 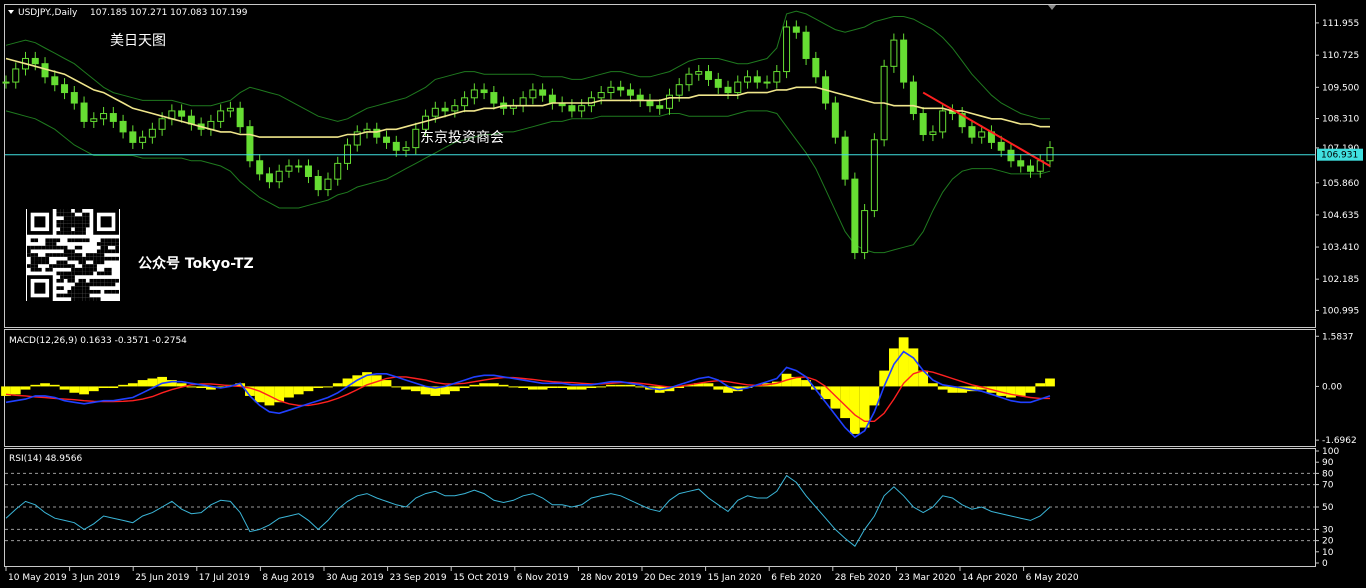 What do you see at coordinates (1340, 56) in the screenshot?
I see `price-tick-label: 110.725` at bounding box center [1340, 56].